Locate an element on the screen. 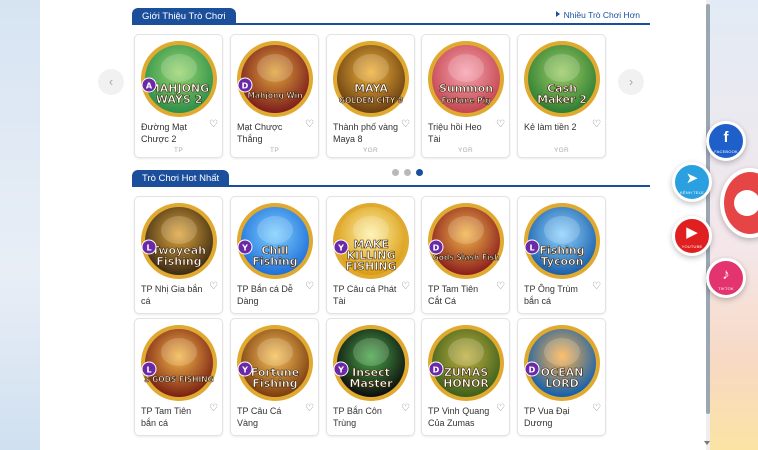  svg-text: Summon is located at coordinates (466, 88).